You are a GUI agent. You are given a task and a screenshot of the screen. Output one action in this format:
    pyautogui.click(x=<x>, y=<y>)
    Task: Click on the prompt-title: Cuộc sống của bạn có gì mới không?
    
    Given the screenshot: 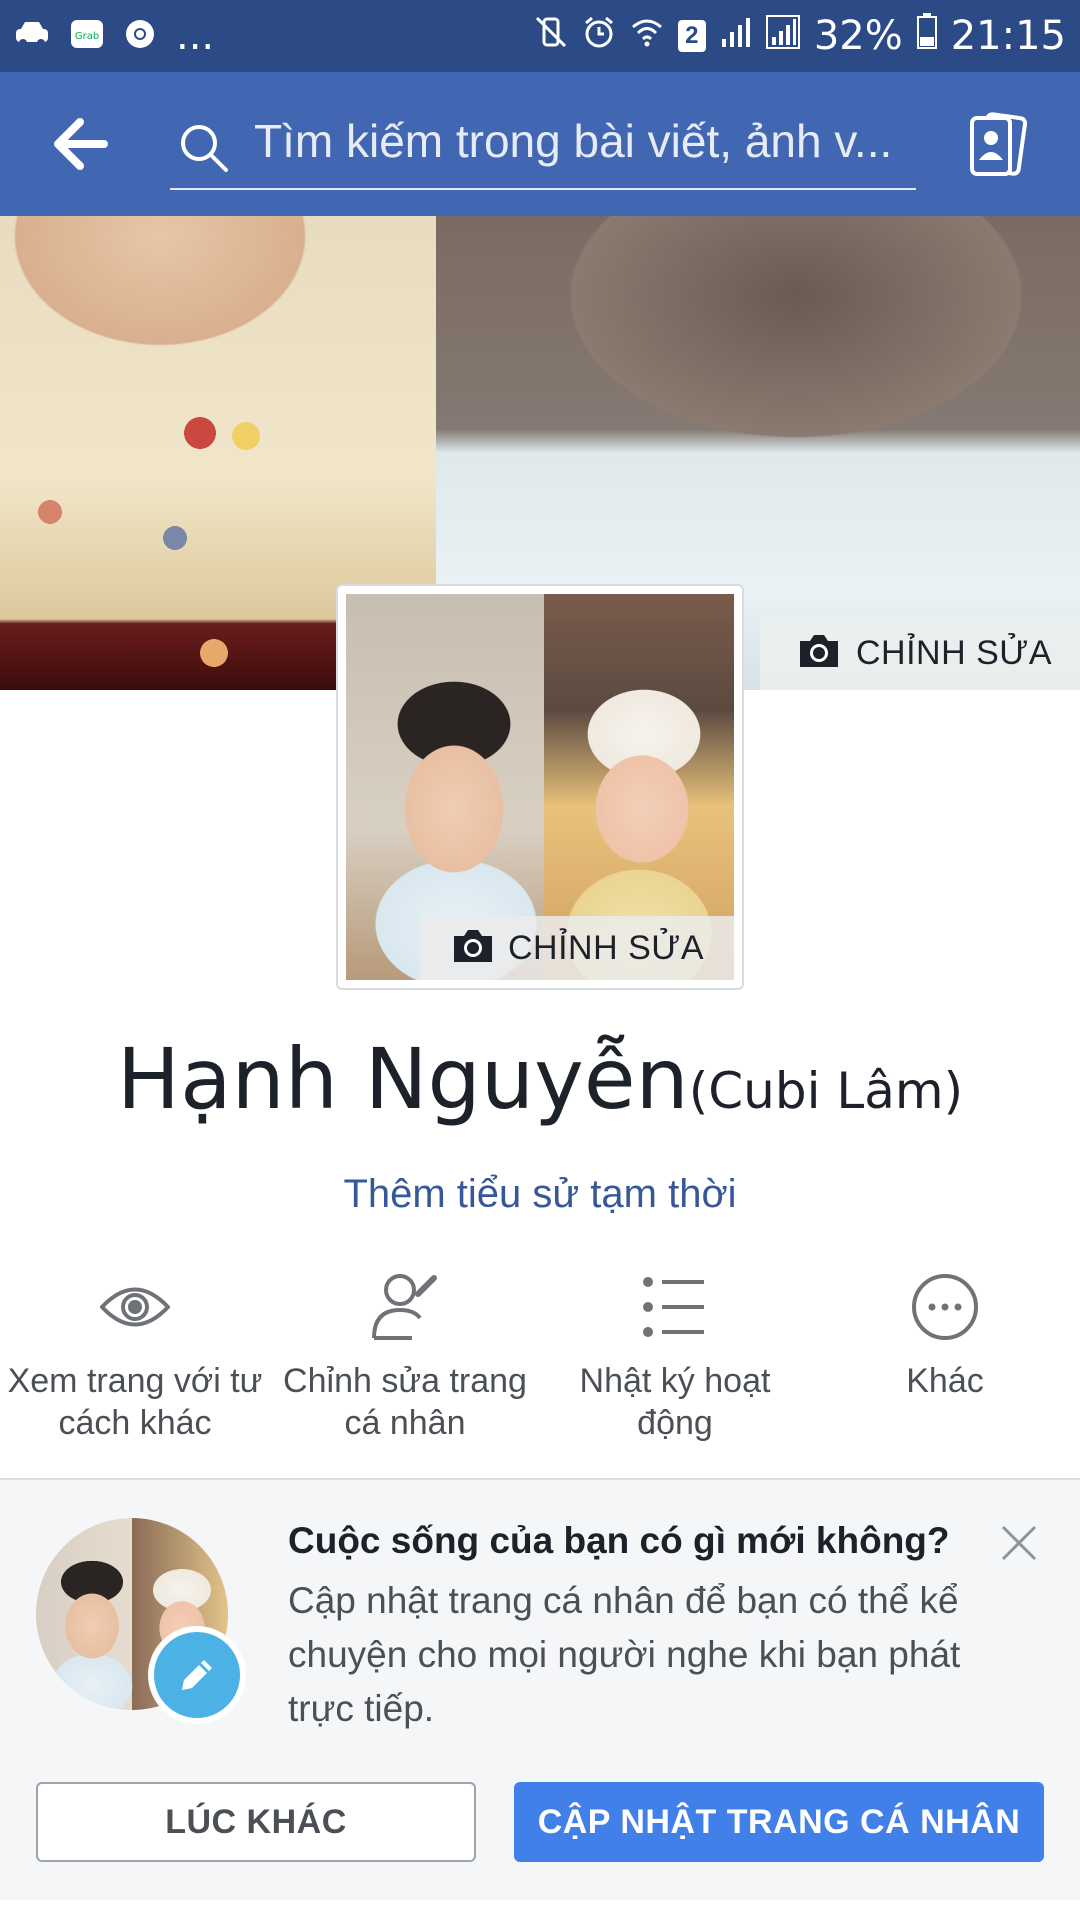 What is the action you would take?
    pyautogui.click(x=619, y=1540)
    